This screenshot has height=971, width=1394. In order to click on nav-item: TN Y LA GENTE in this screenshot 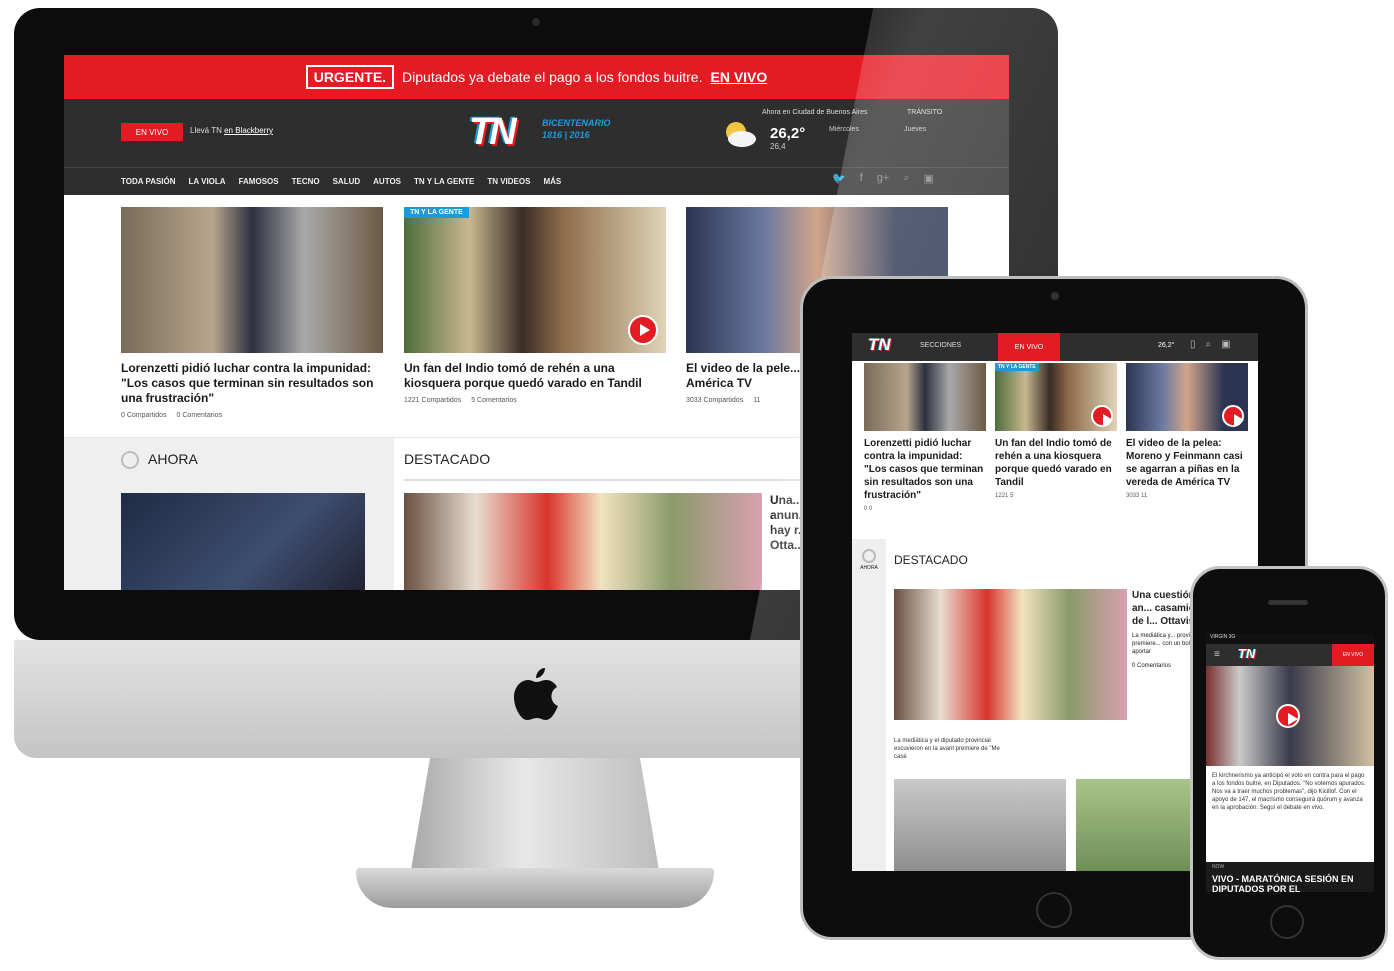, I will do `click(444, 181)`.